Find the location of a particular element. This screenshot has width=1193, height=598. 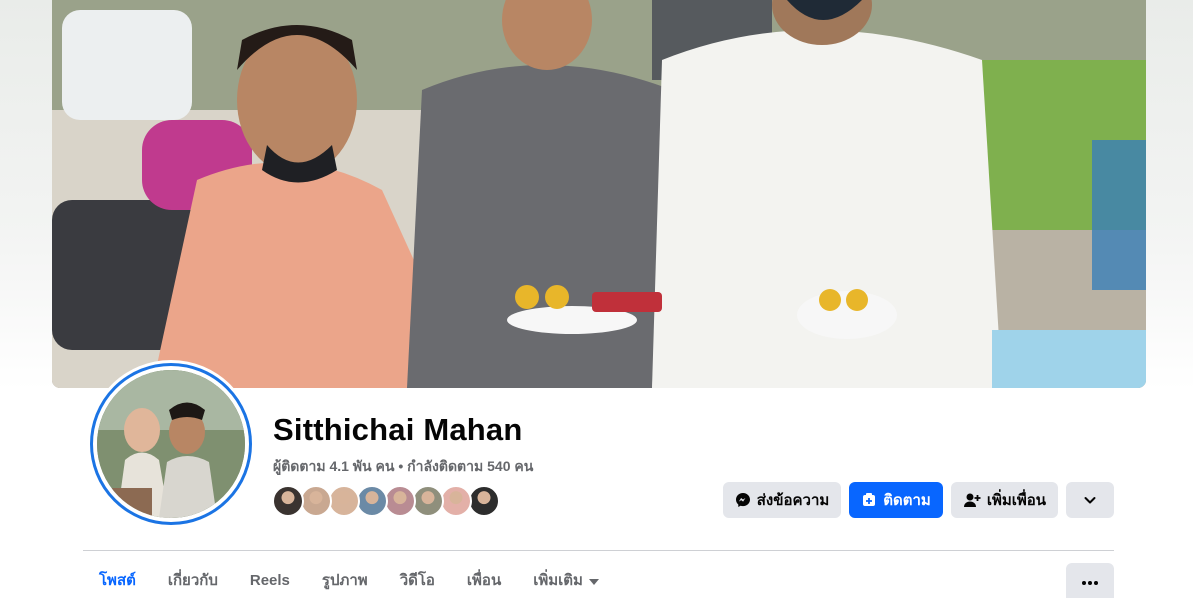

avatar-border is located at coordinates (171, 444).